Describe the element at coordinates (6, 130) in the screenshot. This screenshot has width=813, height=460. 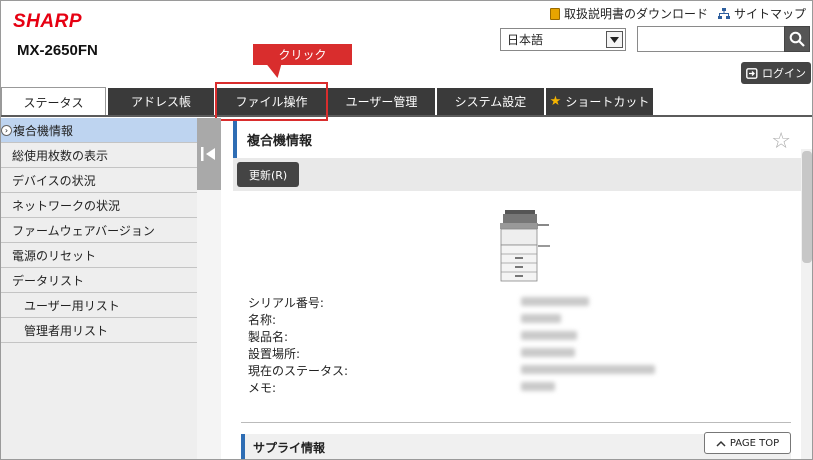
I see `chevron-right-icon: ›` at that location.